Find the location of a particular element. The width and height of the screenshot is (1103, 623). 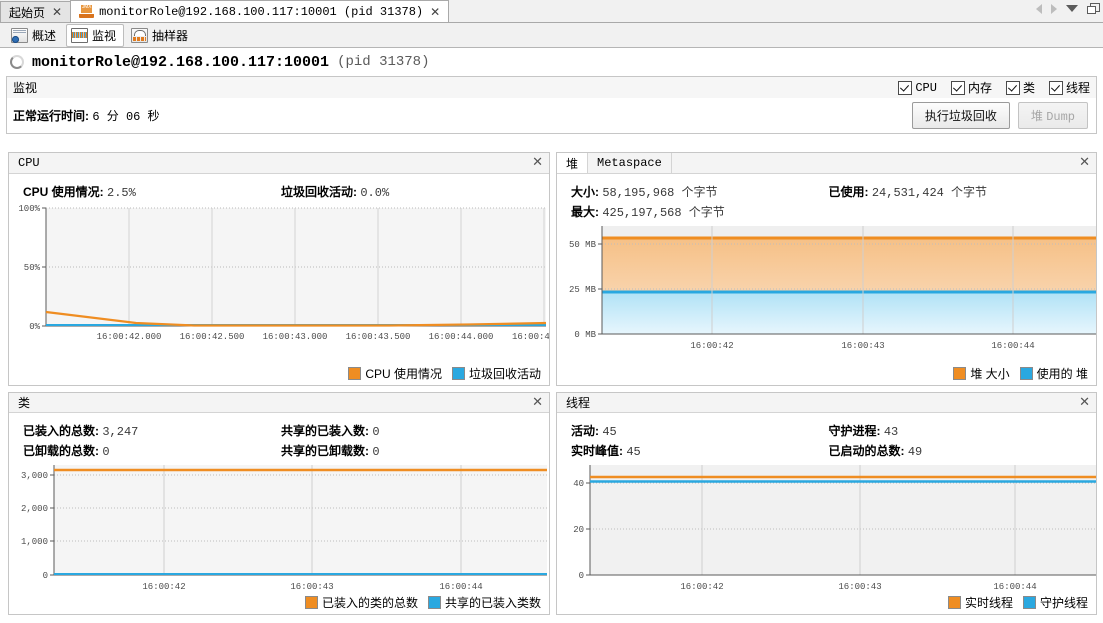

classes-ytick-0: 0 is located at coordinates (45, 576).